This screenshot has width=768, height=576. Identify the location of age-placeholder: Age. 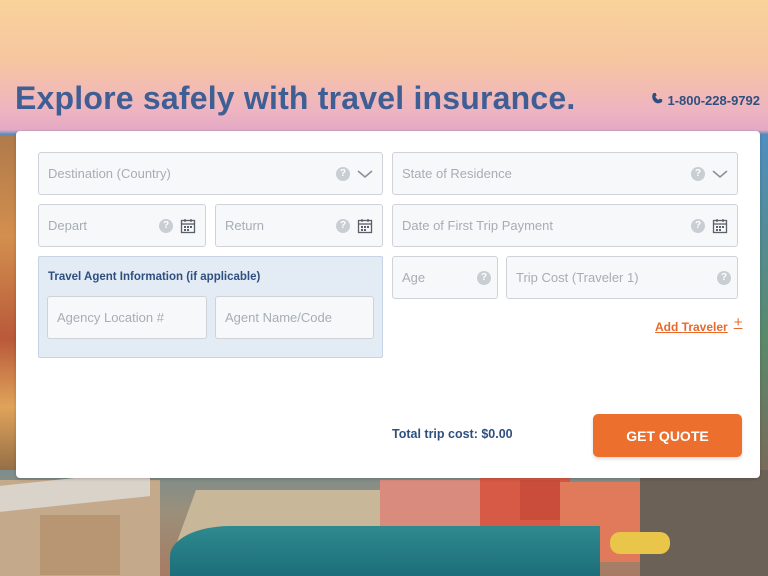
(414, 277).